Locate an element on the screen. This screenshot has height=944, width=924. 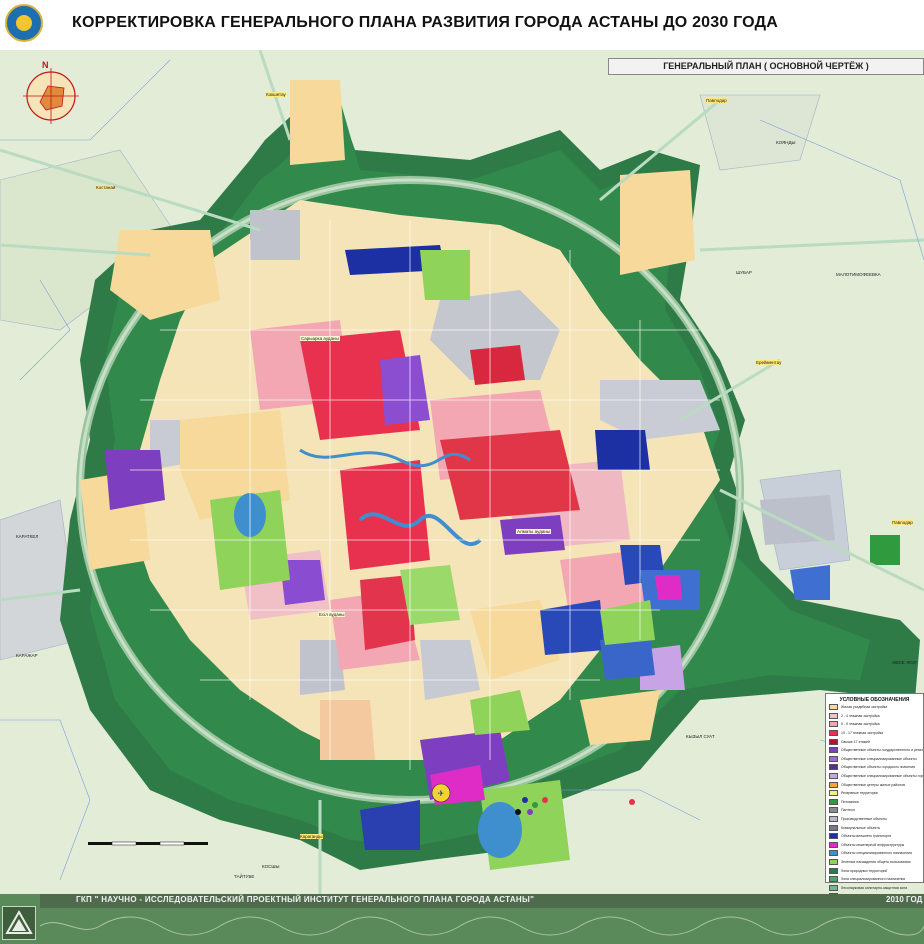
legend-label: 10 - 17 этажная застройка is located at coordinates (862, 733).